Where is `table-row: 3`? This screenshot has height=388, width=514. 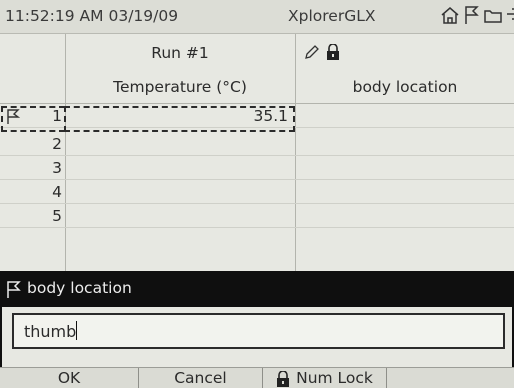 table-row: 3 is located at coordinates (257, 168).